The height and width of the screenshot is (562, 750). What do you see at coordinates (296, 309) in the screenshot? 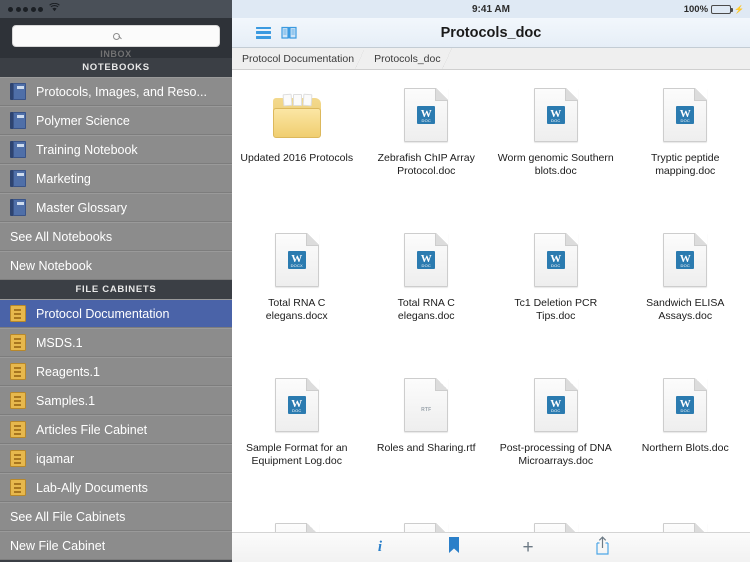
I see `file-name: Total RNA C elegans.docx` at bounding box center [296, 309].